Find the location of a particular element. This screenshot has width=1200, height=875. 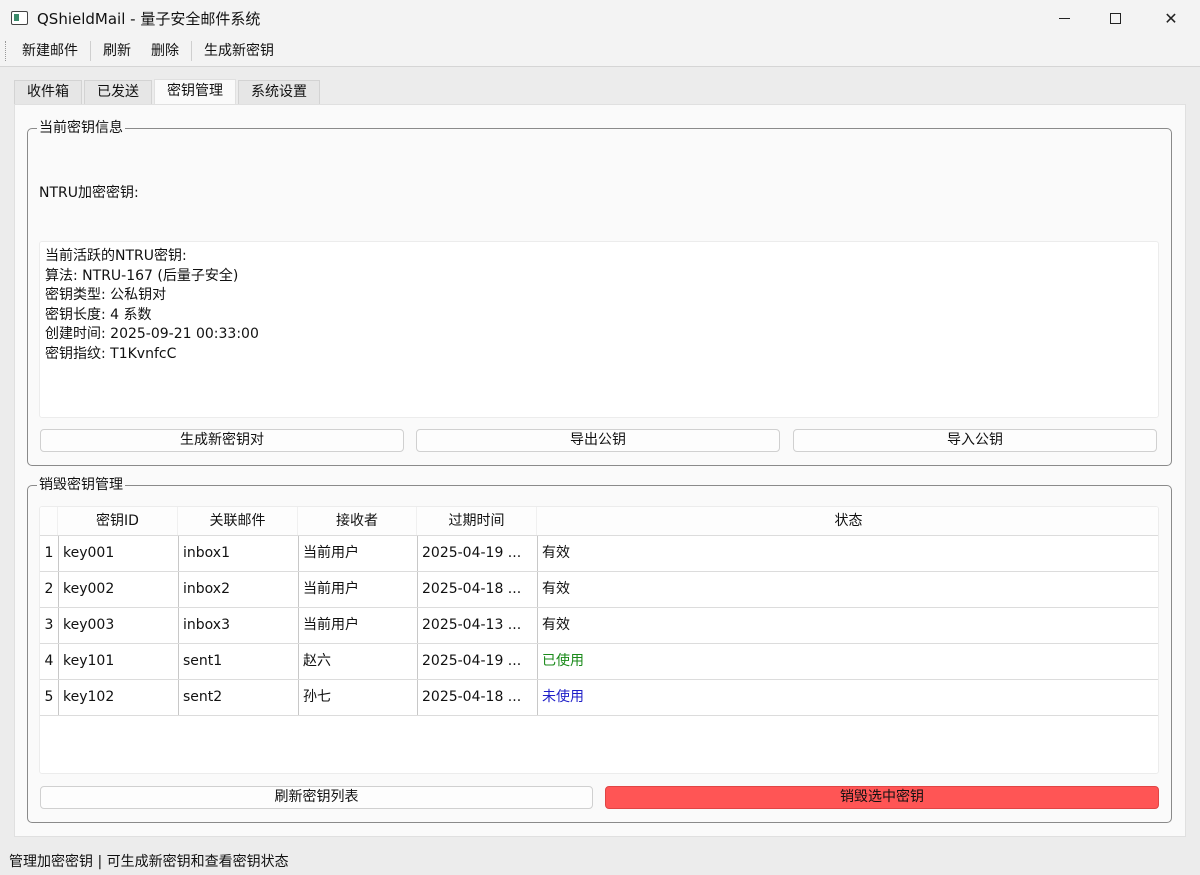

close-button: ✕ is located at coordinates (1171, 18).